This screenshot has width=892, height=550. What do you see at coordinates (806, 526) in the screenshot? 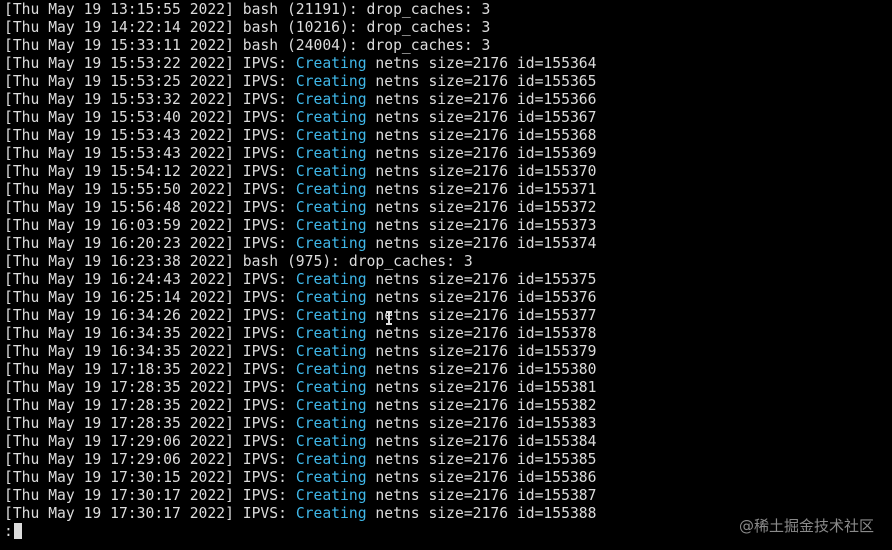
I see `watermark: @稀土掘金技术社区` at bounding box center [806, 526].